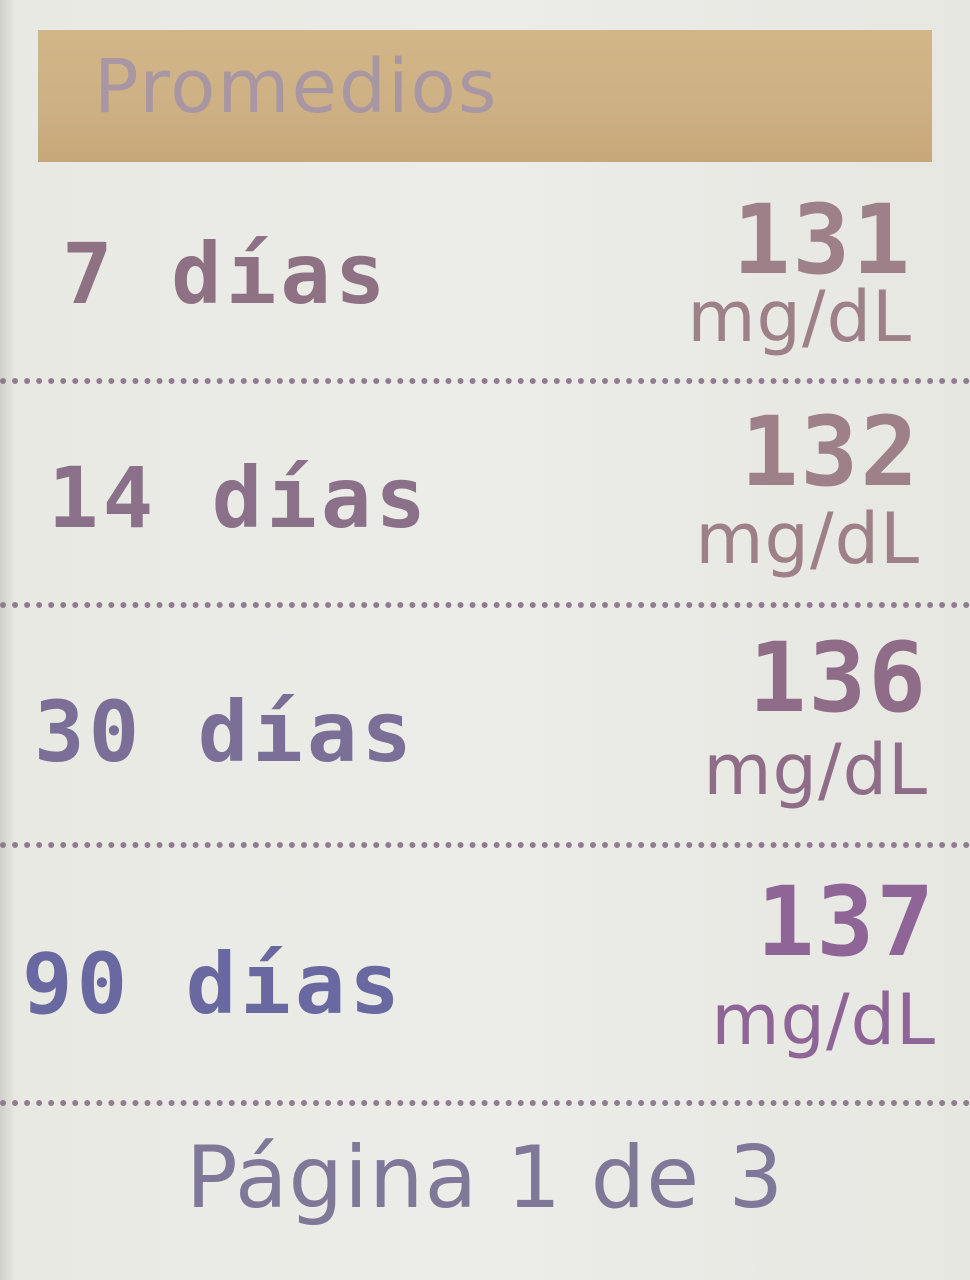 The image size is (970, 1280). What do you see at coordinates (846, 922) in the screenshot?
I see `average-value: 137` at bounding box center [846, 922].